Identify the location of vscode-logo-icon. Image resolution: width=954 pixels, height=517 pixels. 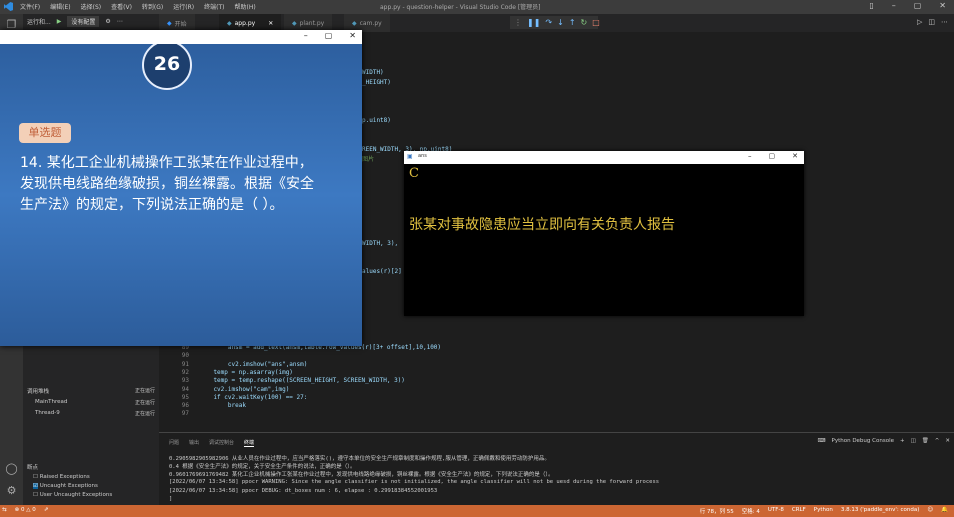
(8, 6).